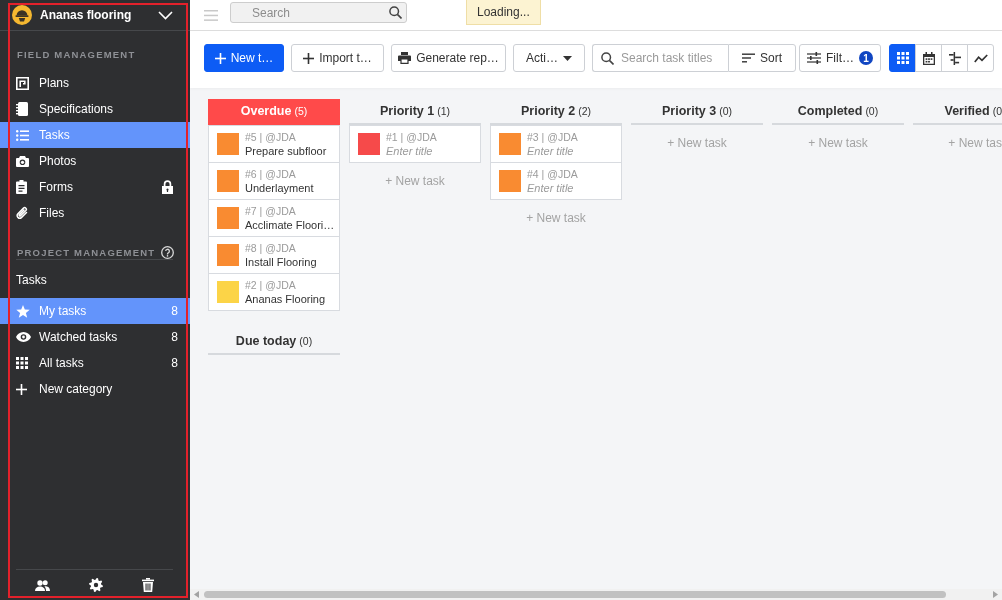  I want to click on column-title: Priority 3, so click(689, 111).